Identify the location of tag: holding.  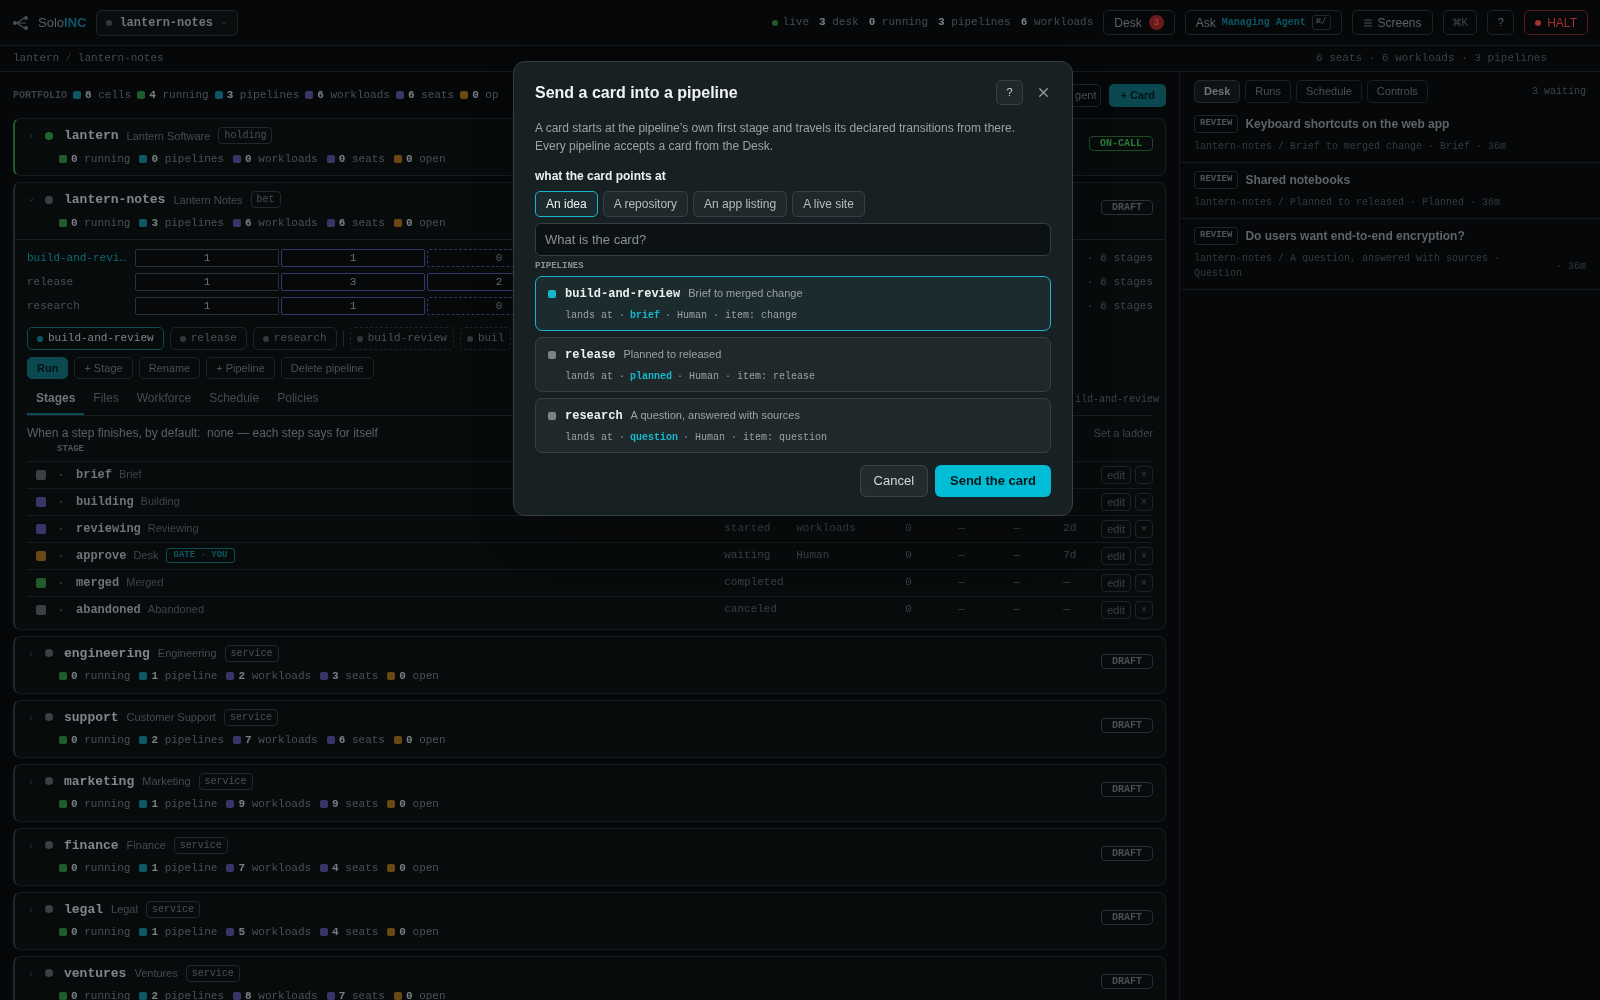
(245, 136).